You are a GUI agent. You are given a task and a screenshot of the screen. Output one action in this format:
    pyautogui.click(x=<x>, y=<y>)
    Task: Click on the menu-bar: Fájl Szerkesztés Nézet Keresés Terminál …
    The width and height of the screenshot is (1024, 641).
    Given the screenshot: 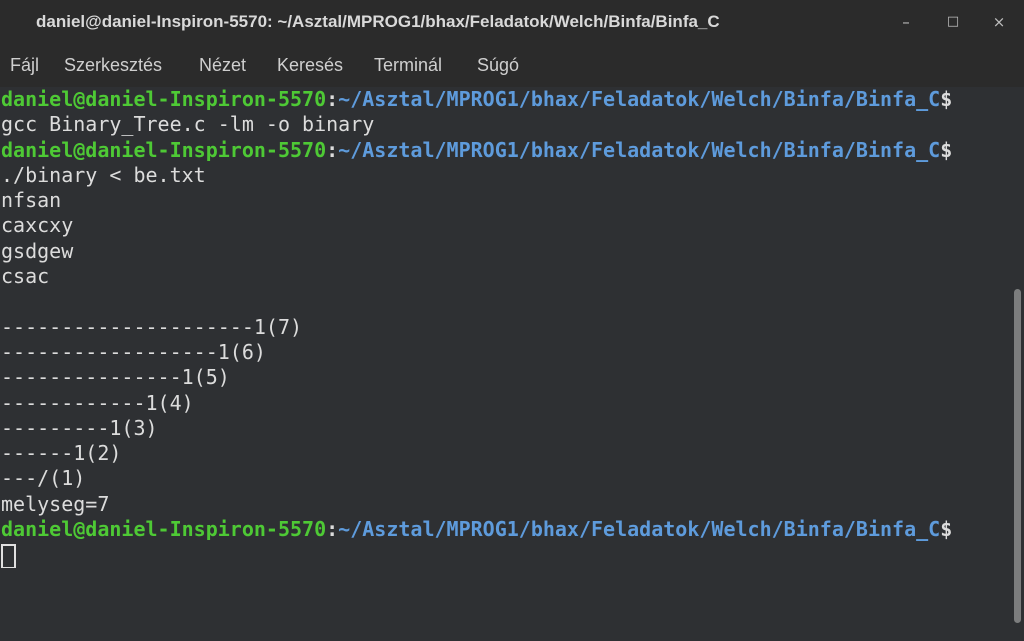 What is the action you would take?
    pyautogui.click(x=512, y=65)
    